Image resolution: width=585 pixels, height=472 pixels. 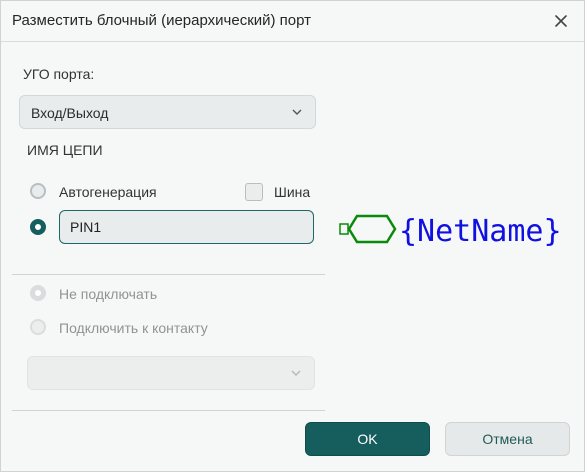 I want to click on connect-to-pin-label: Подключить к контакту, so click(x=133, y=328).